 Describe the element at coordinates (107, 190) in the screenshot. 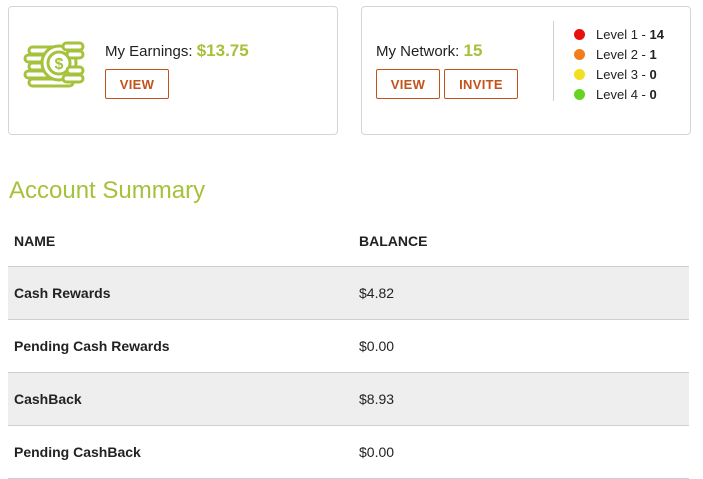

I see `account-summary-title: Account Summary` at that location.